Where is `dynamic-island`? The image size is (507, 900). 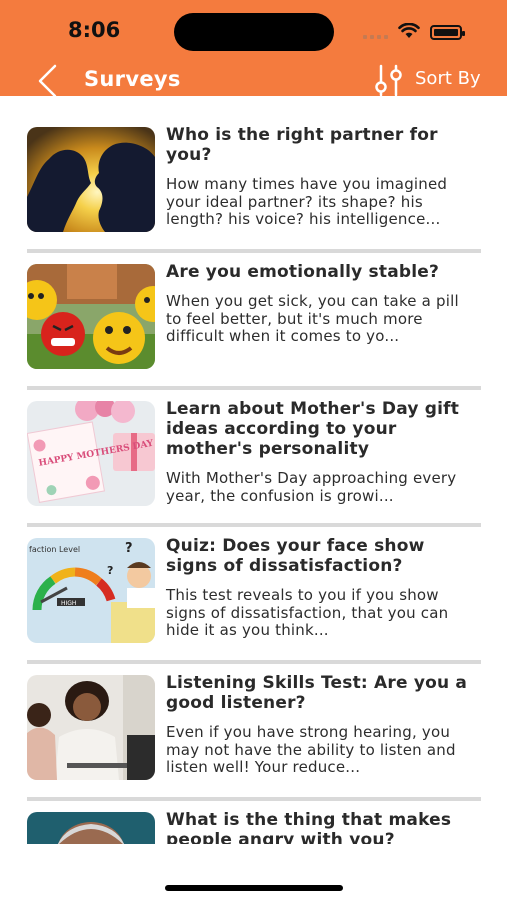 dynamic-island is located at coordinates (254, 32).